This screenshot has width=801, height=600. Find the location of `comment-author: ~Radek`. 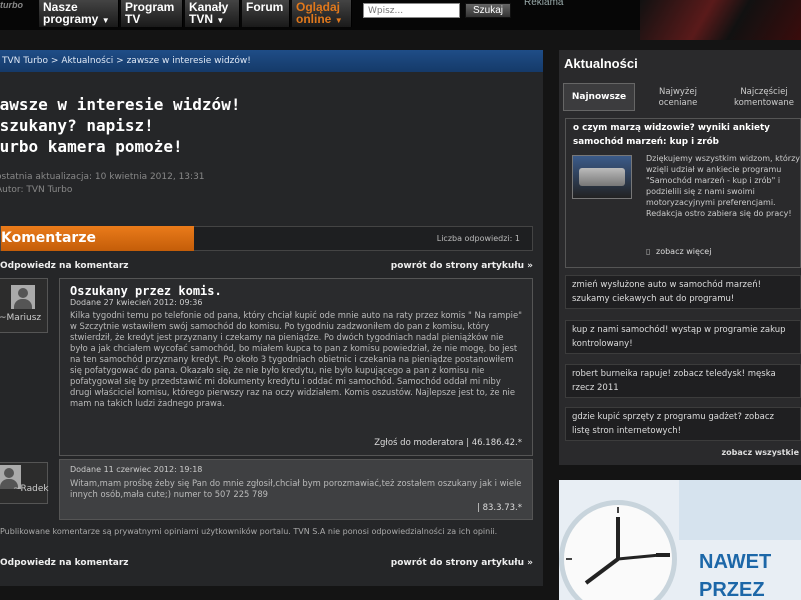

comment-author: ~Radek is located at coordinates (31, 489).